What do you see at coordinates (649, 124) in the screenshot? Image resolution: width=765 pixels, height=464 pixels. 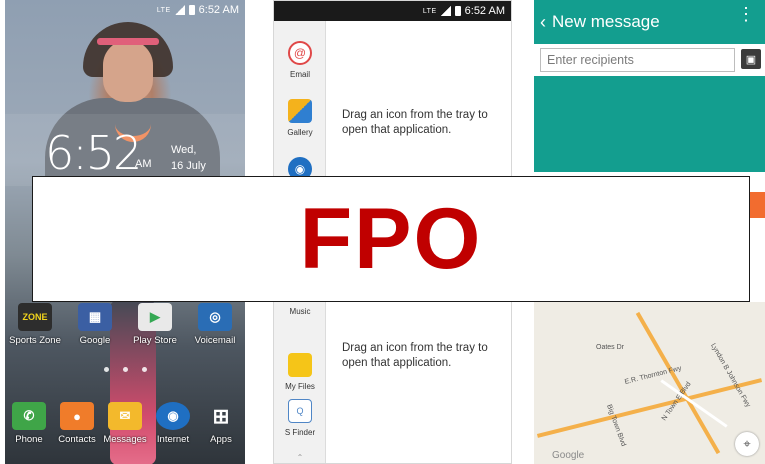 I see `compose-area` at bounding box center [649, 124].